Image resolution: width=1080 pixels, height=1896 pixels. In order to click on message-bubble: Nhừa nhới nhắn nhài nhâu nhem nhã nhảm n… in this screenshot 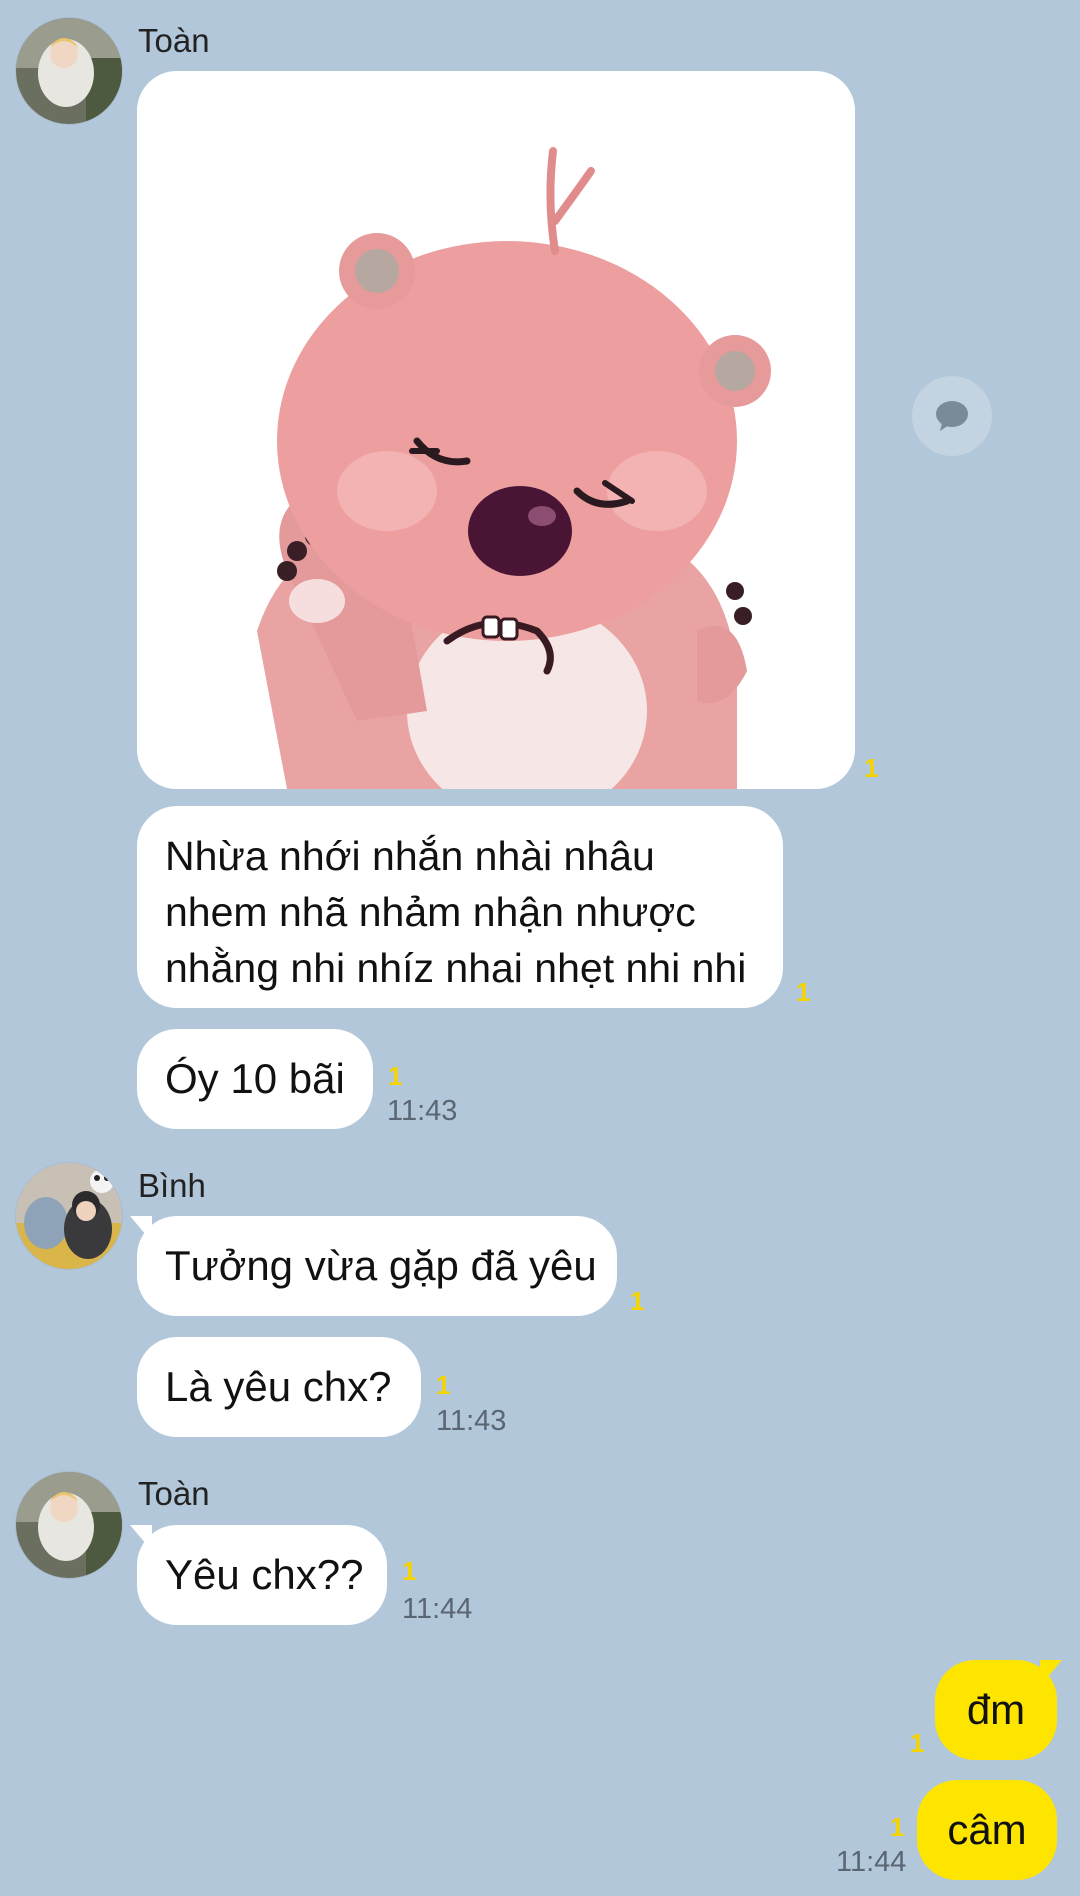, I will do `click(460, 907)`.